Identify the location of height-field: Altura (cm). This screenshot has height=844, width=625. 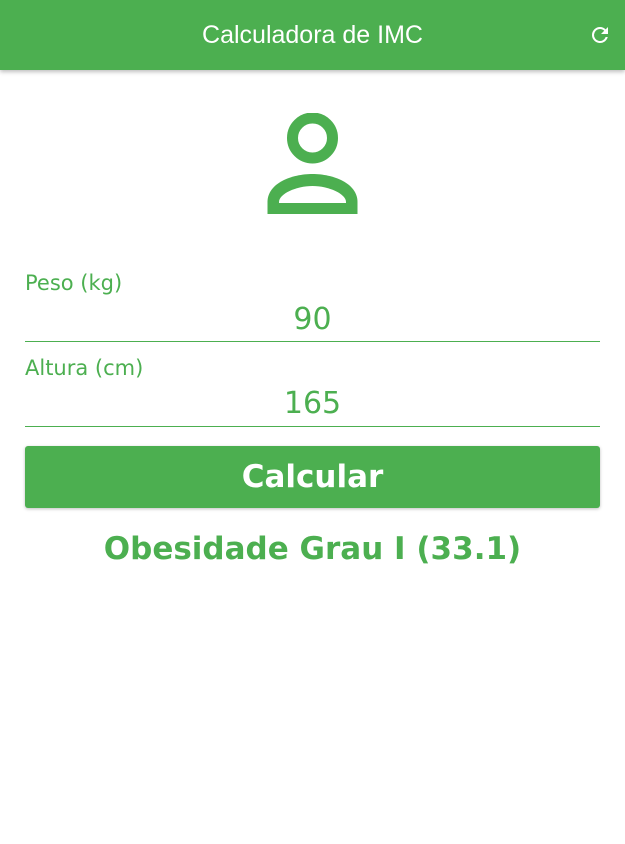
(312, 391).